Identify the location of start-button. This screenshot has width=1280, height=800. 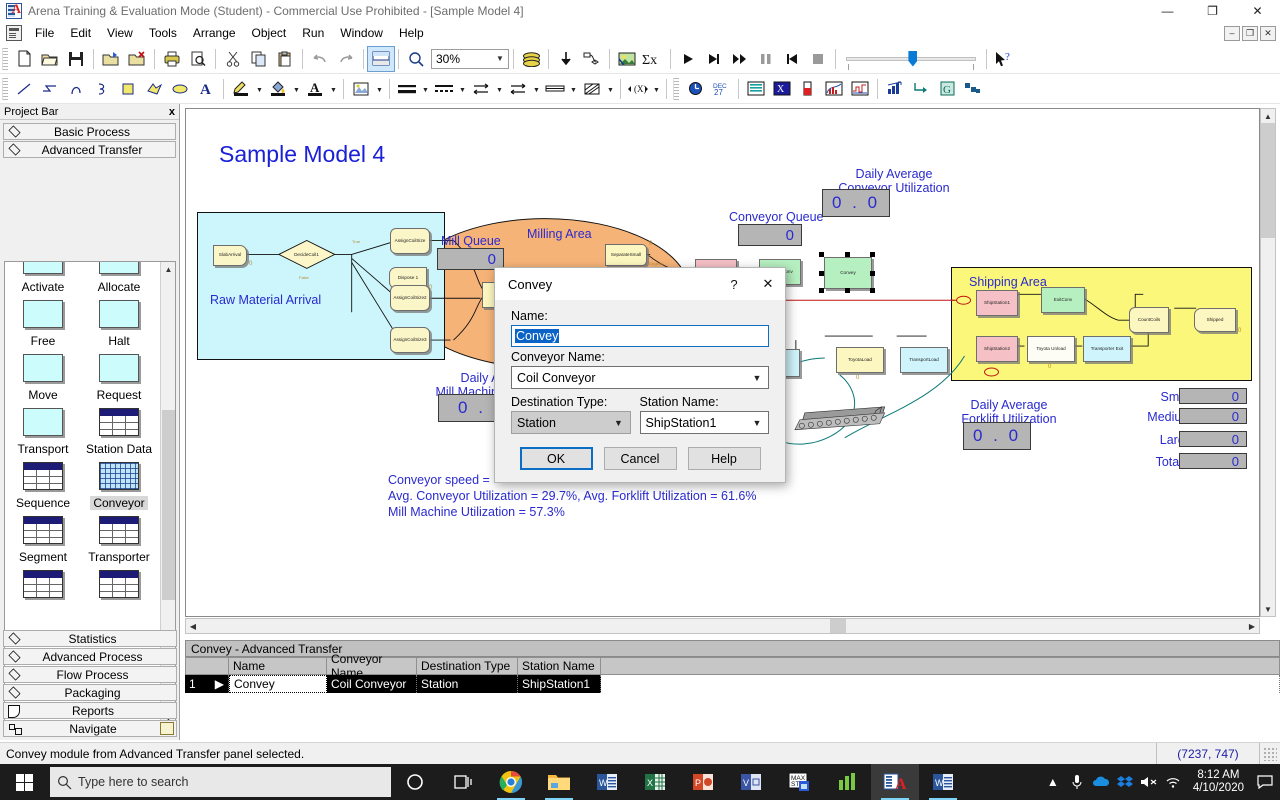
(24, 782).